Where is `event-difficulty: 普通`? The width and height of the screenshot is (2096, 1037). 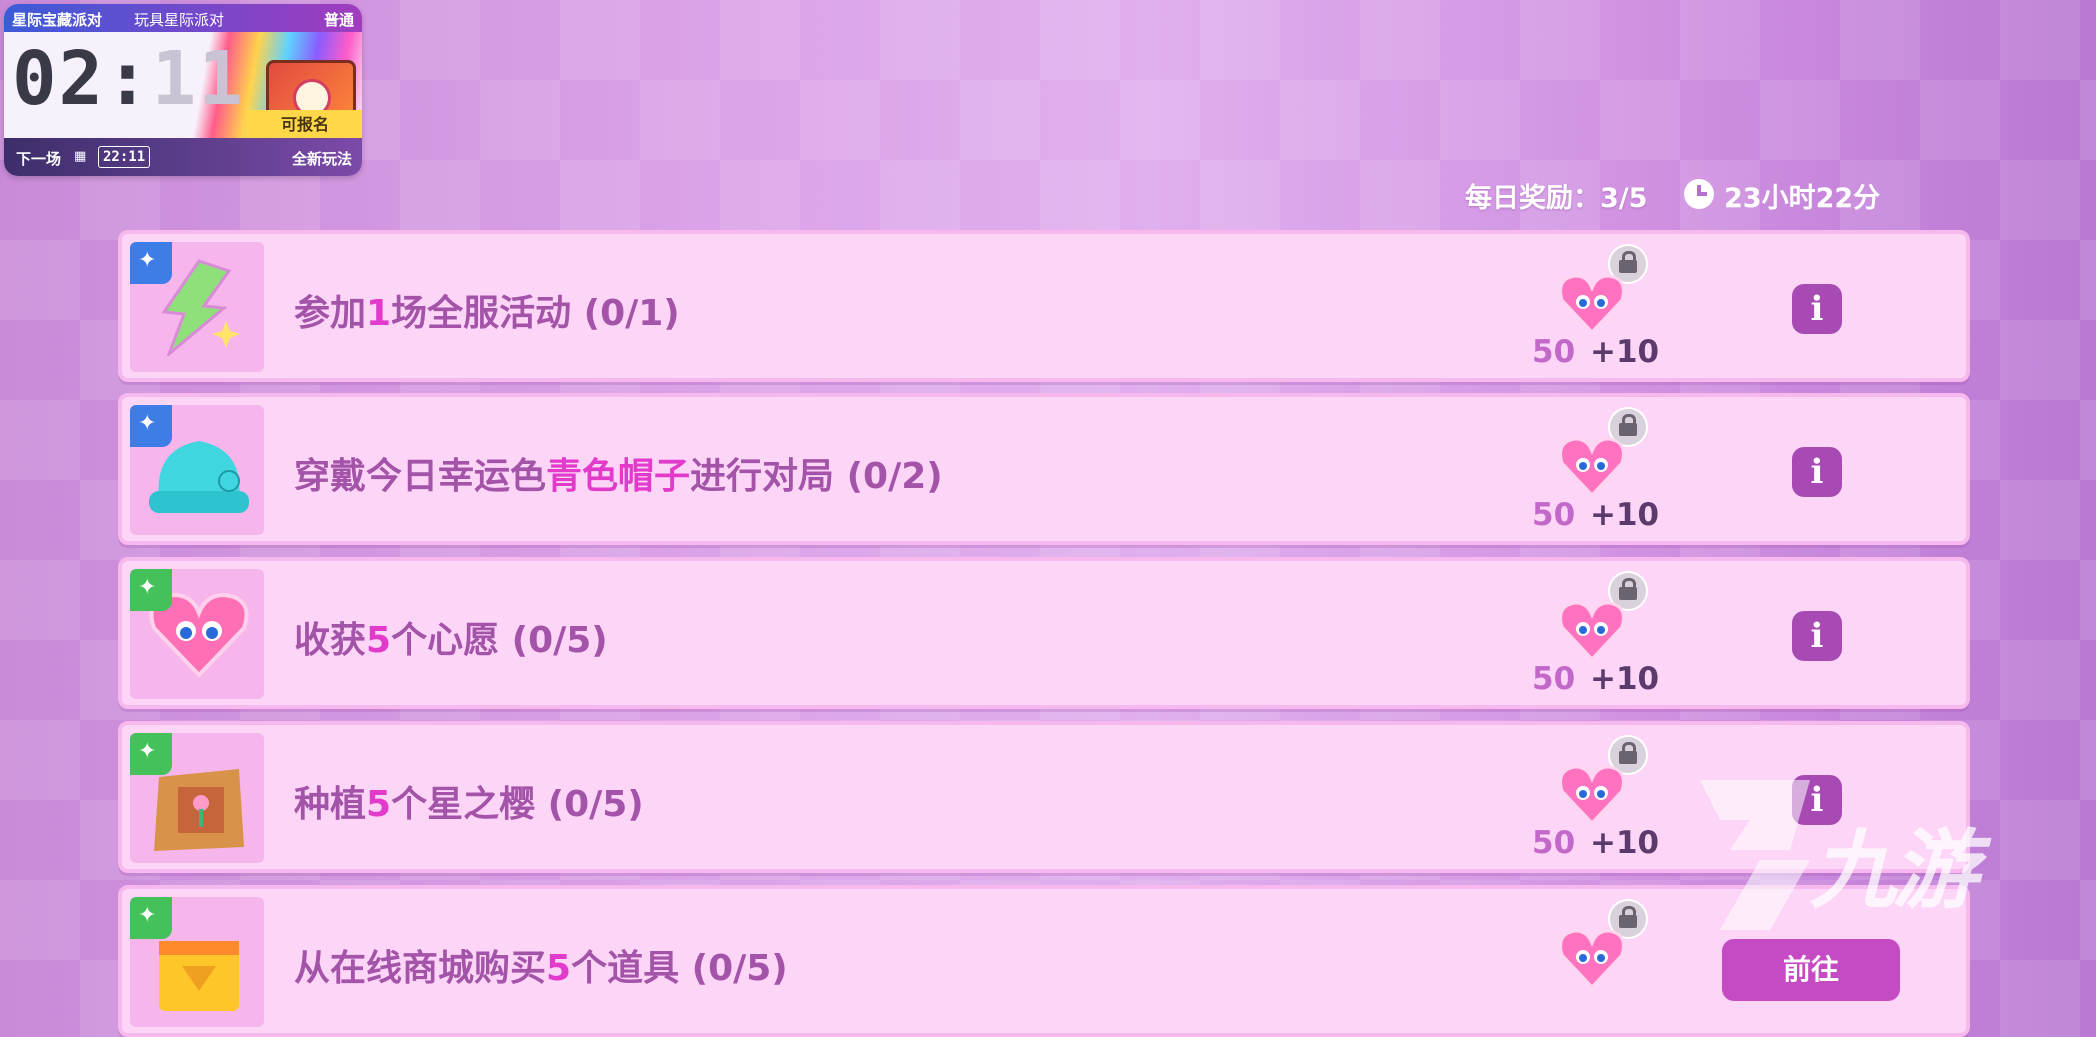 event-difficulty: 普通 is located at coordinates (338, 20).